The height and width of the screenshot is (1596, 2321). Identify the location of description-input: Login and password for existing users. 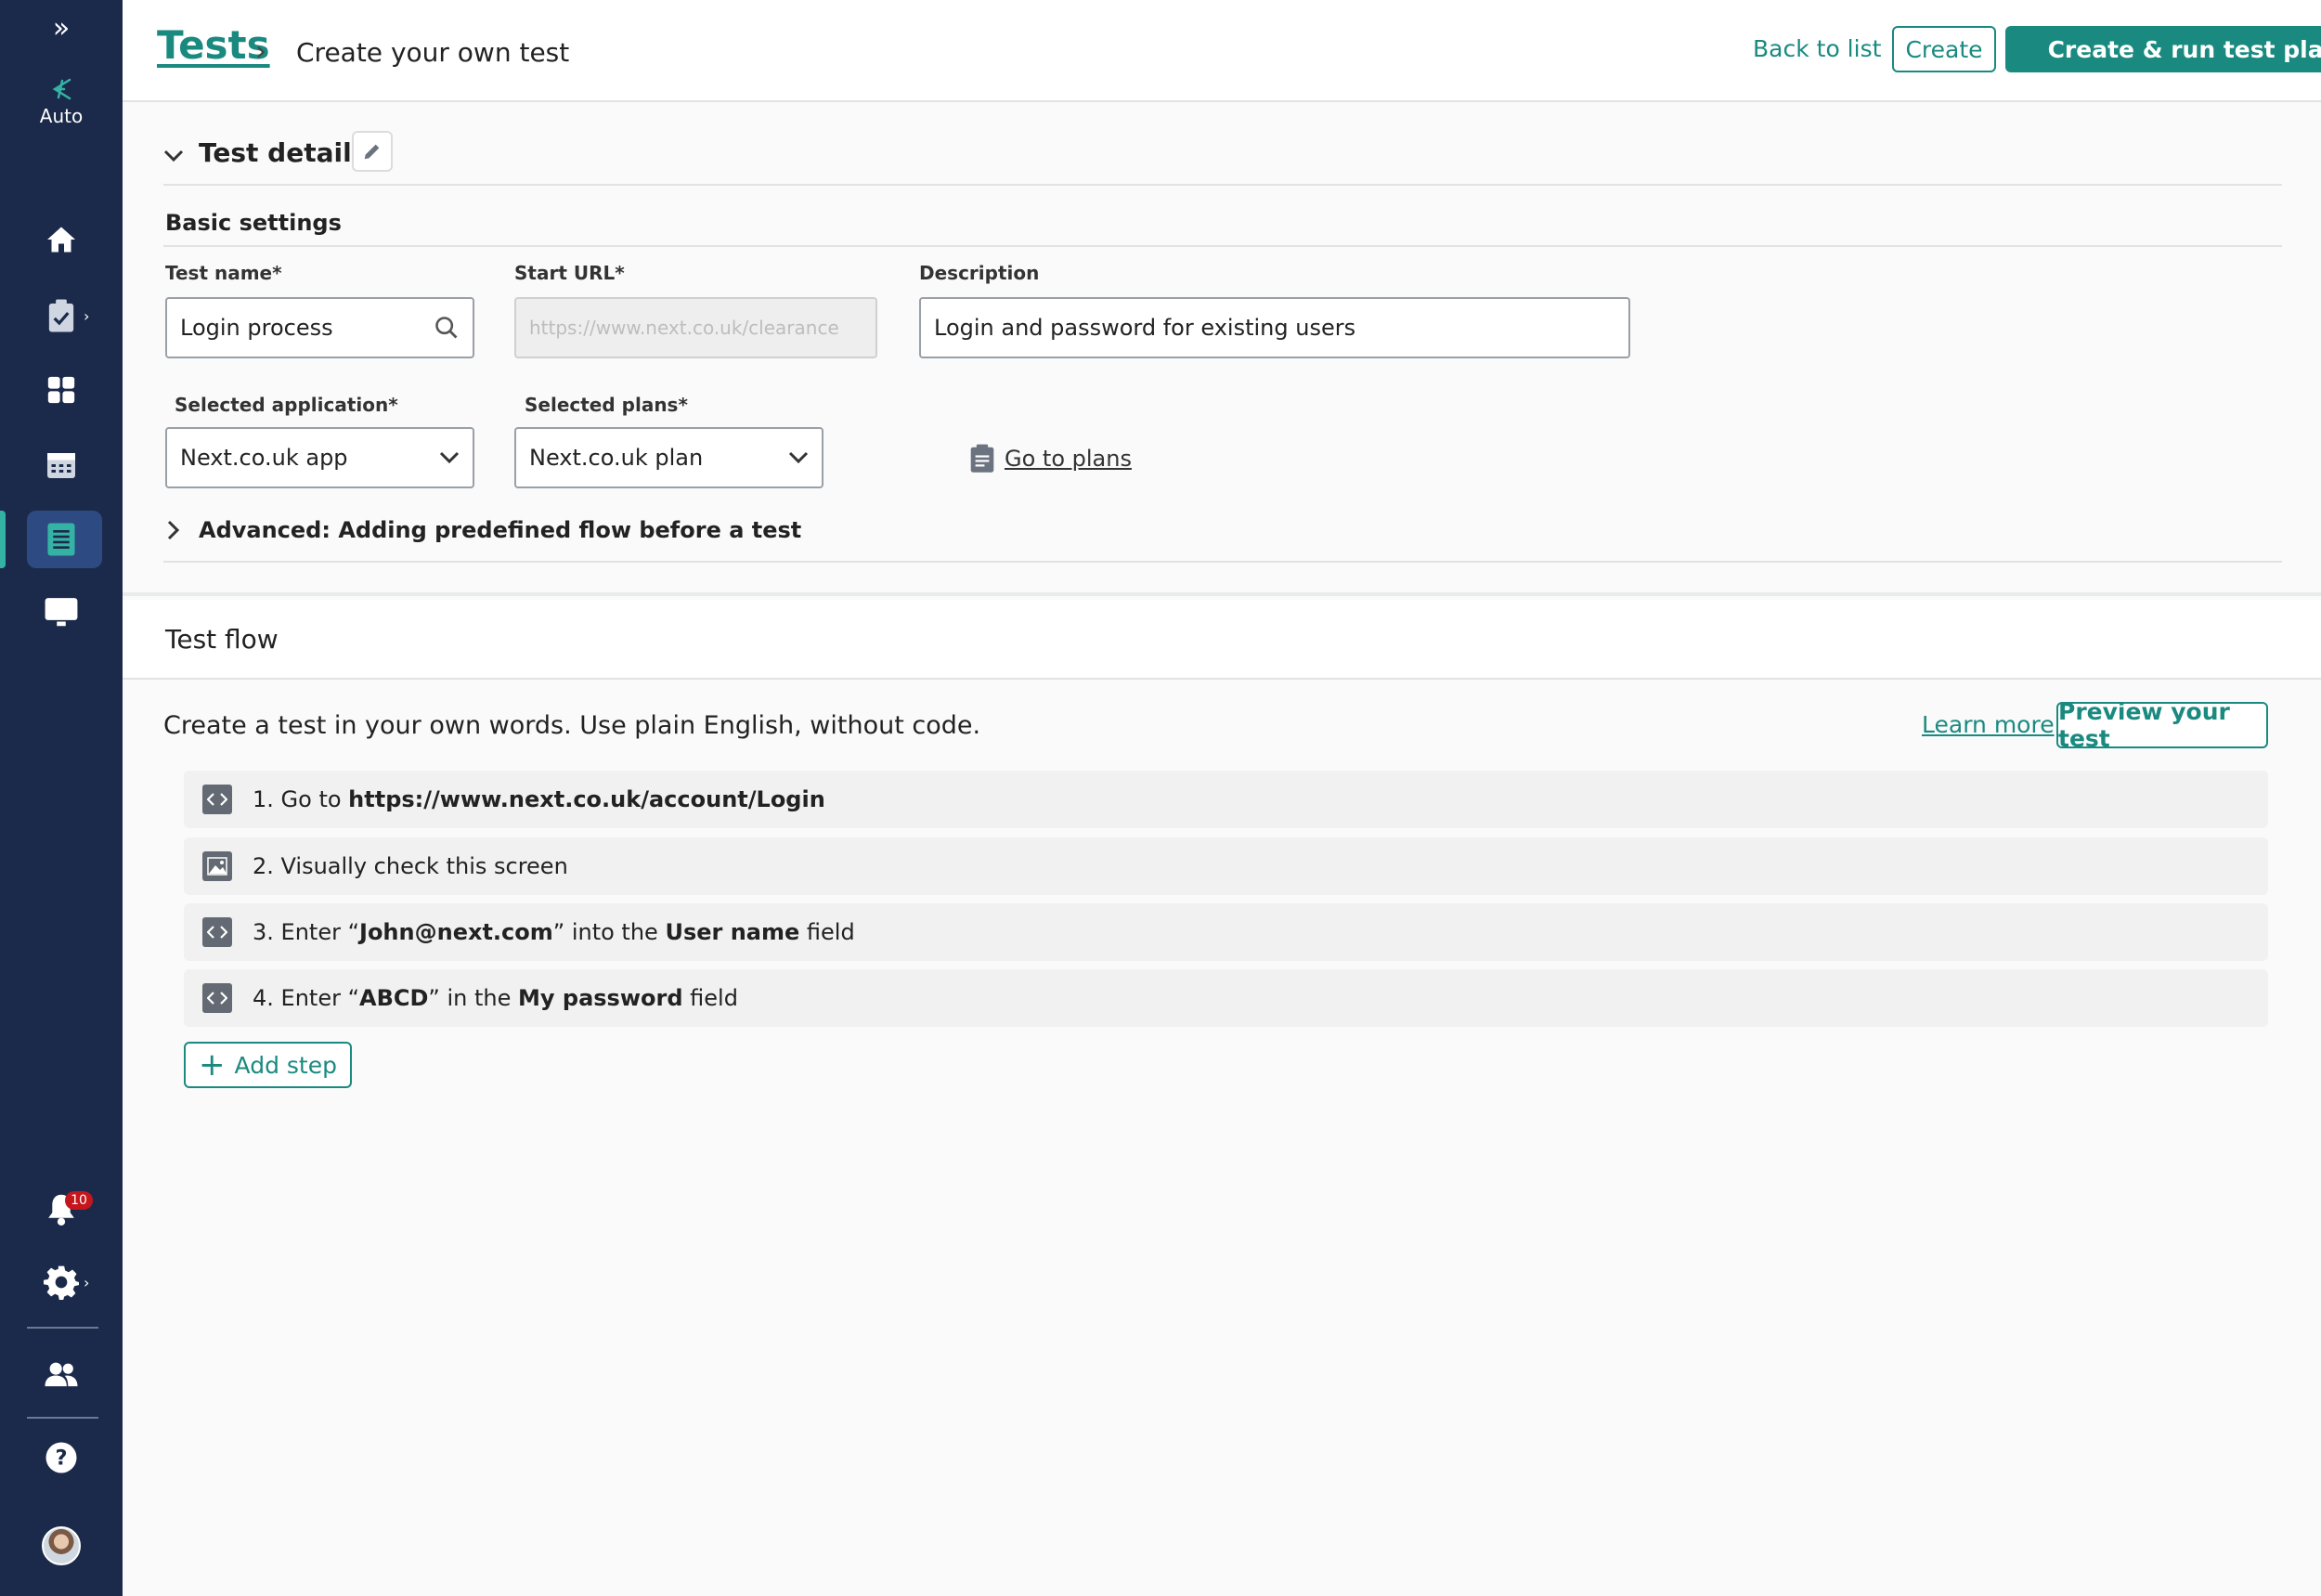
(1274, 328).